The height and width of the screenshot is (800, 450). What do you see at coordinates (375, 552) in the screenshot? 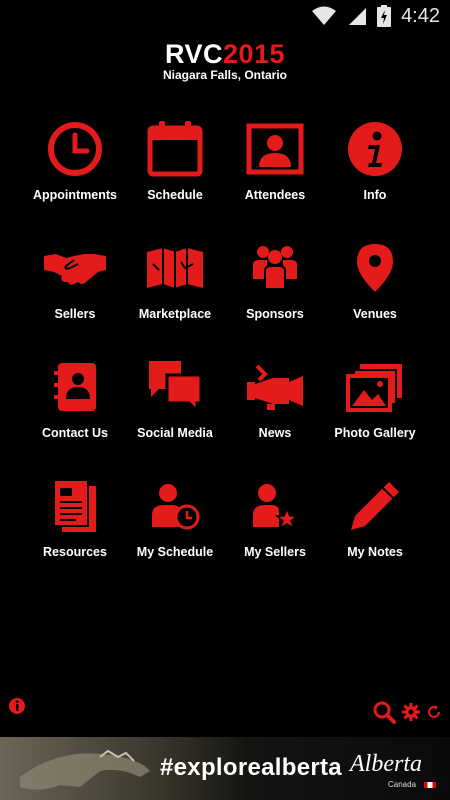
I see `tile-label: My Notes` at bounding box center [375, 552].